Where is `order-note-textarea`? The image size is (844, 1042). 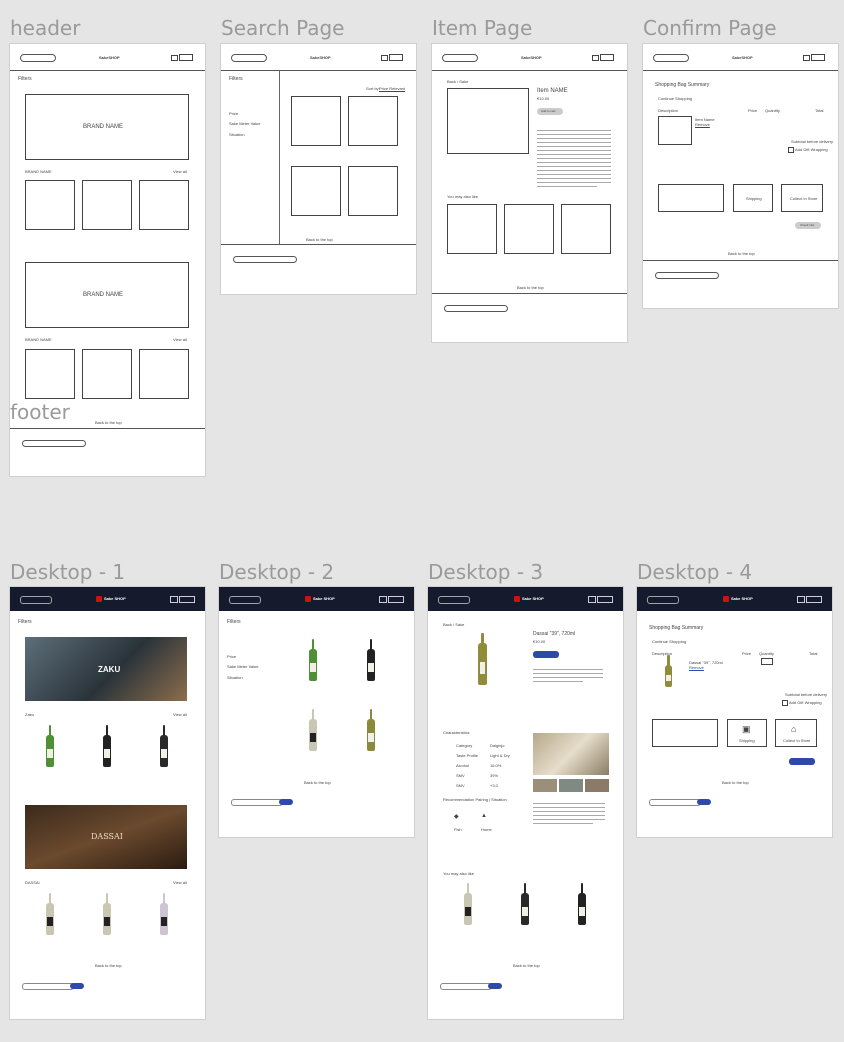
order-note-textarea is located at coordinates (691, 198).